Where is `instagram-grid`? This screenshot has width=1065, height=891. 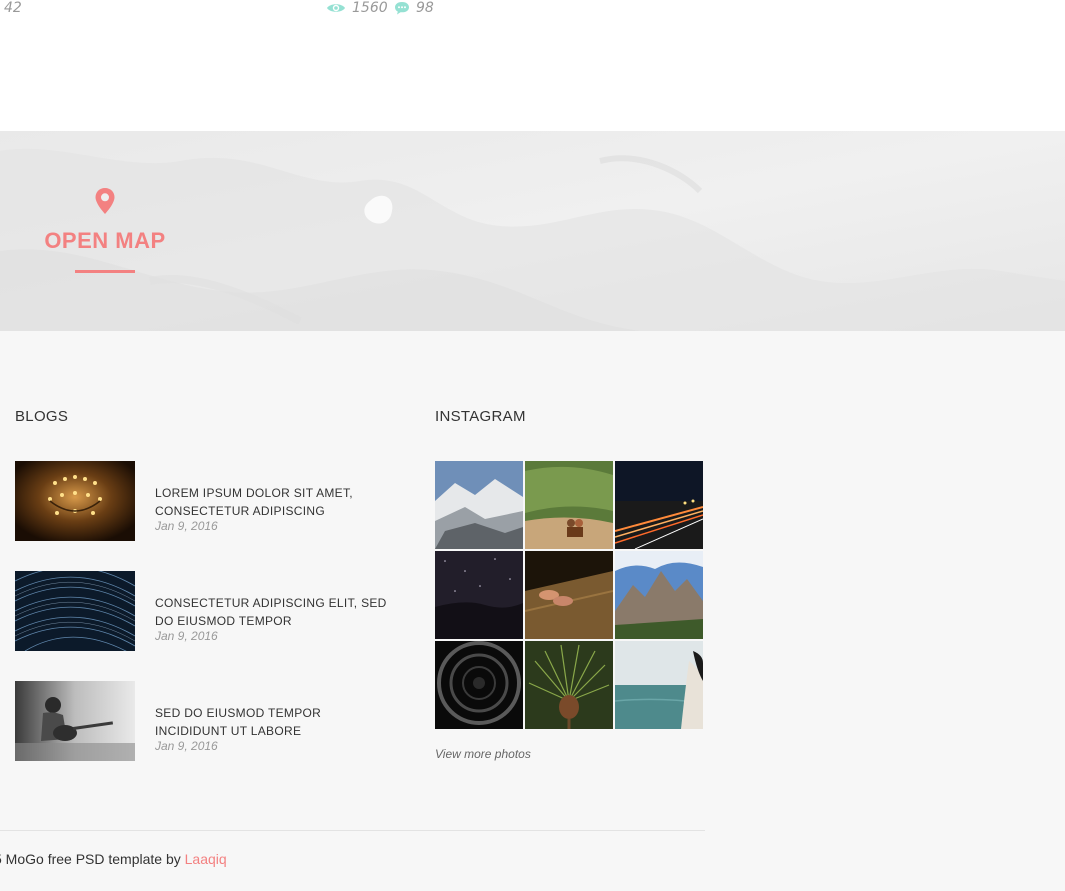 instagram-grid is located at coordinates (569, 595).